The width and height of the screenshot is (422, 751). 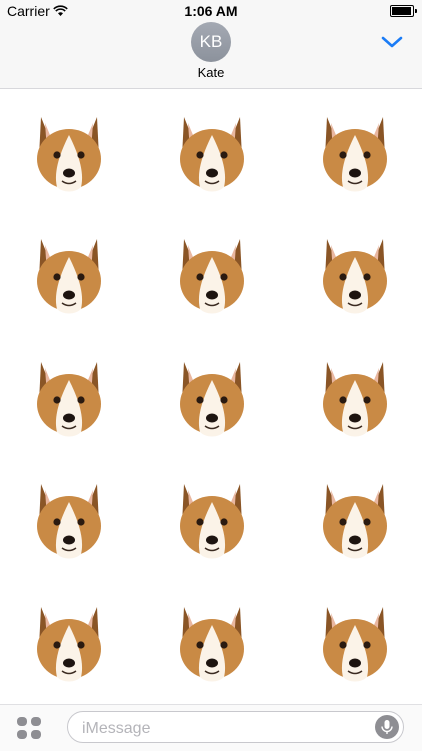 I want to click on sticker-corgi-rosy-cheeks, so click(x=212, y=396).